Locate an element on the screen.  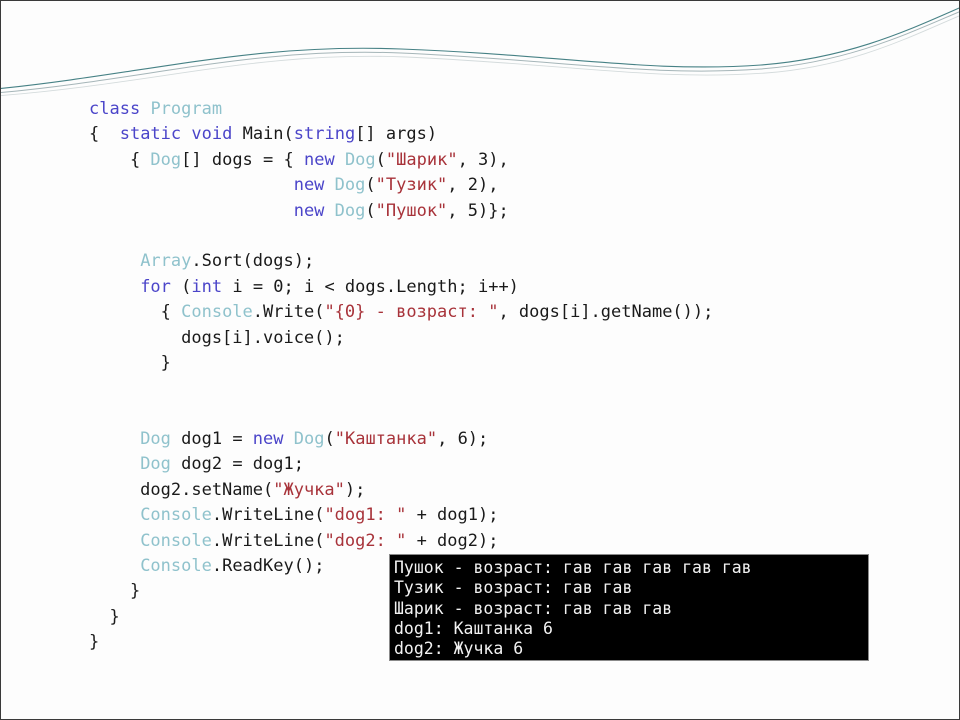
decorative-wave-ribbon is located at coordinates (480, 52).